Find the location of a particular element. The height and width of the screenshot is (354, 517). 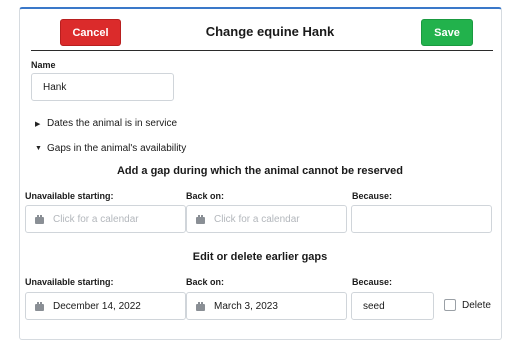

caret-down-icon: ▼ is located at coordinates (38, 148).